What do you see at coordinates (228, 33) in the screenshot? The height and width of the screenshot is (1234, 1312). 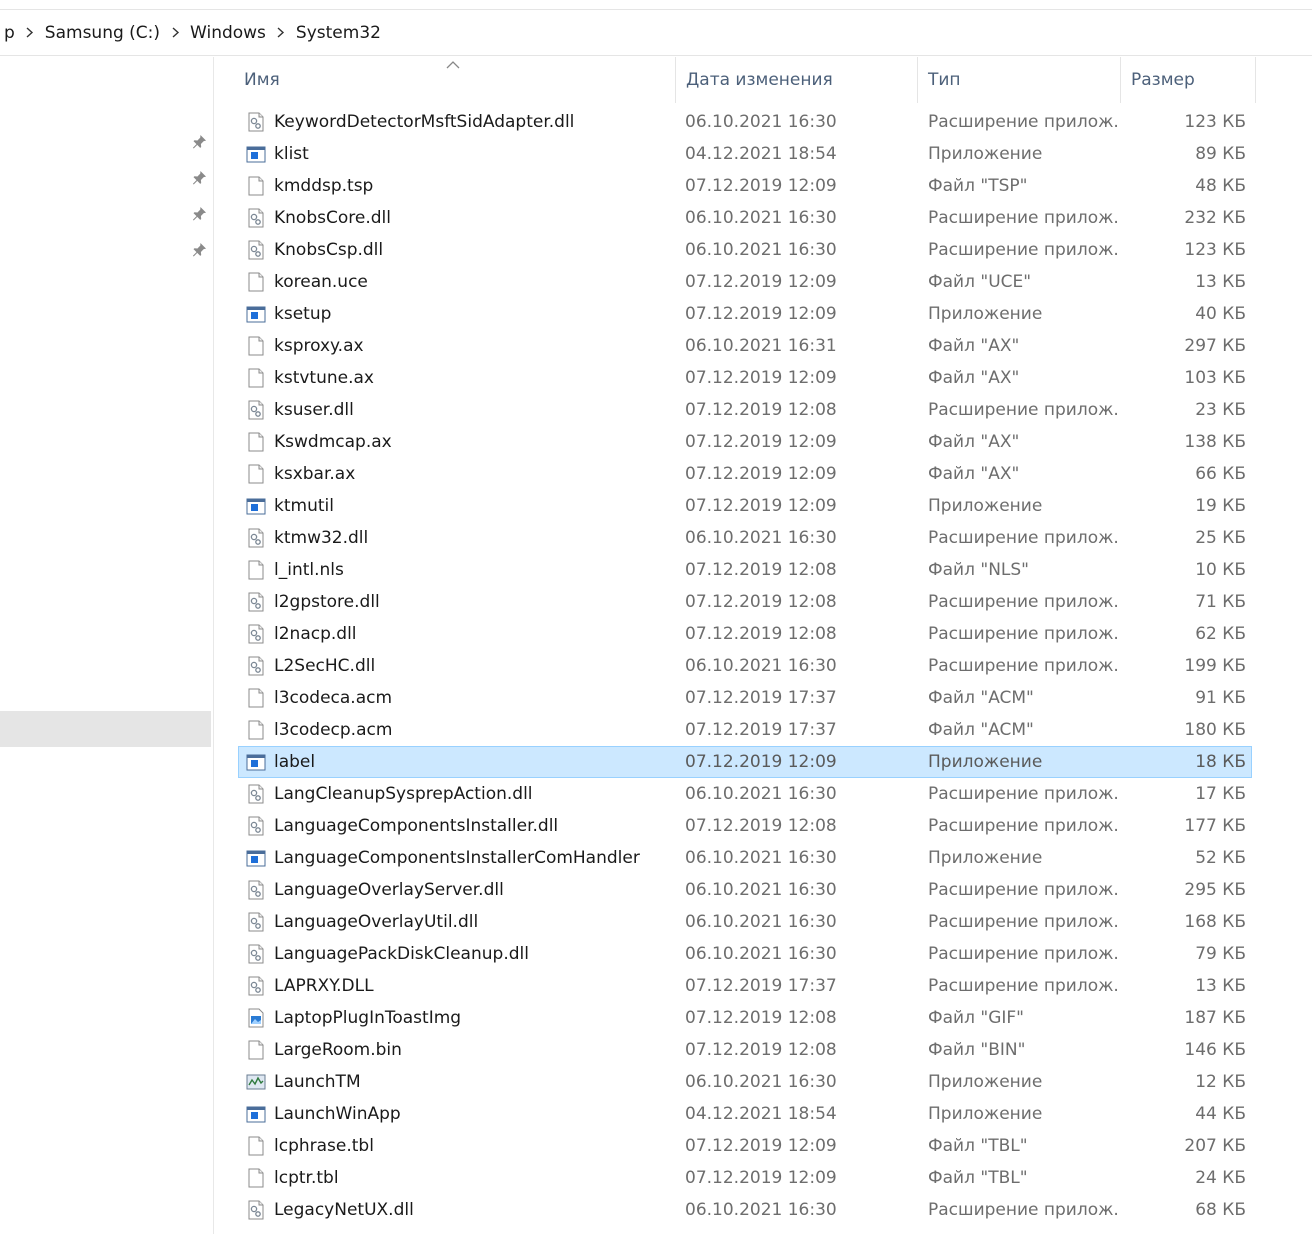 I see `breadcrumb-item-windows: Windows` at bounding box center [228, 33].